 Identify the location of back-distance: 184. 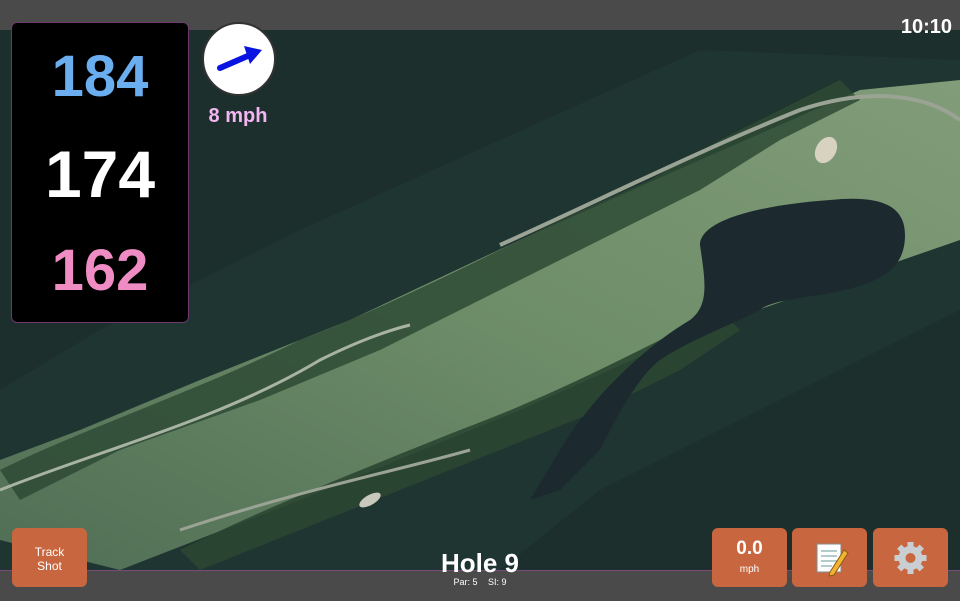
(100, 76).